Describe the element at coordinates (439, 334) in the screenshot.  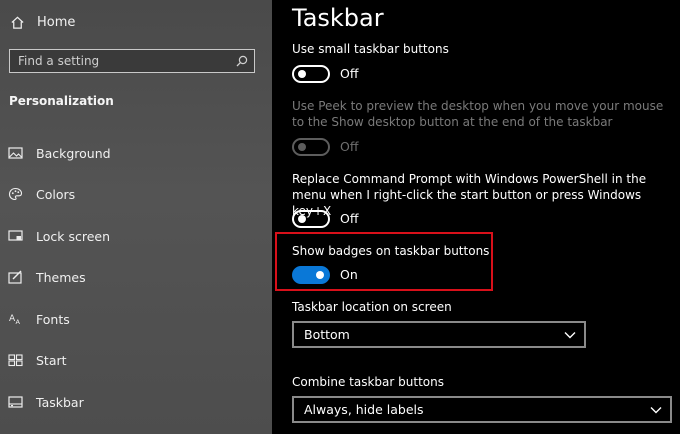
I see `location-dropdown: Bottom` at that location.